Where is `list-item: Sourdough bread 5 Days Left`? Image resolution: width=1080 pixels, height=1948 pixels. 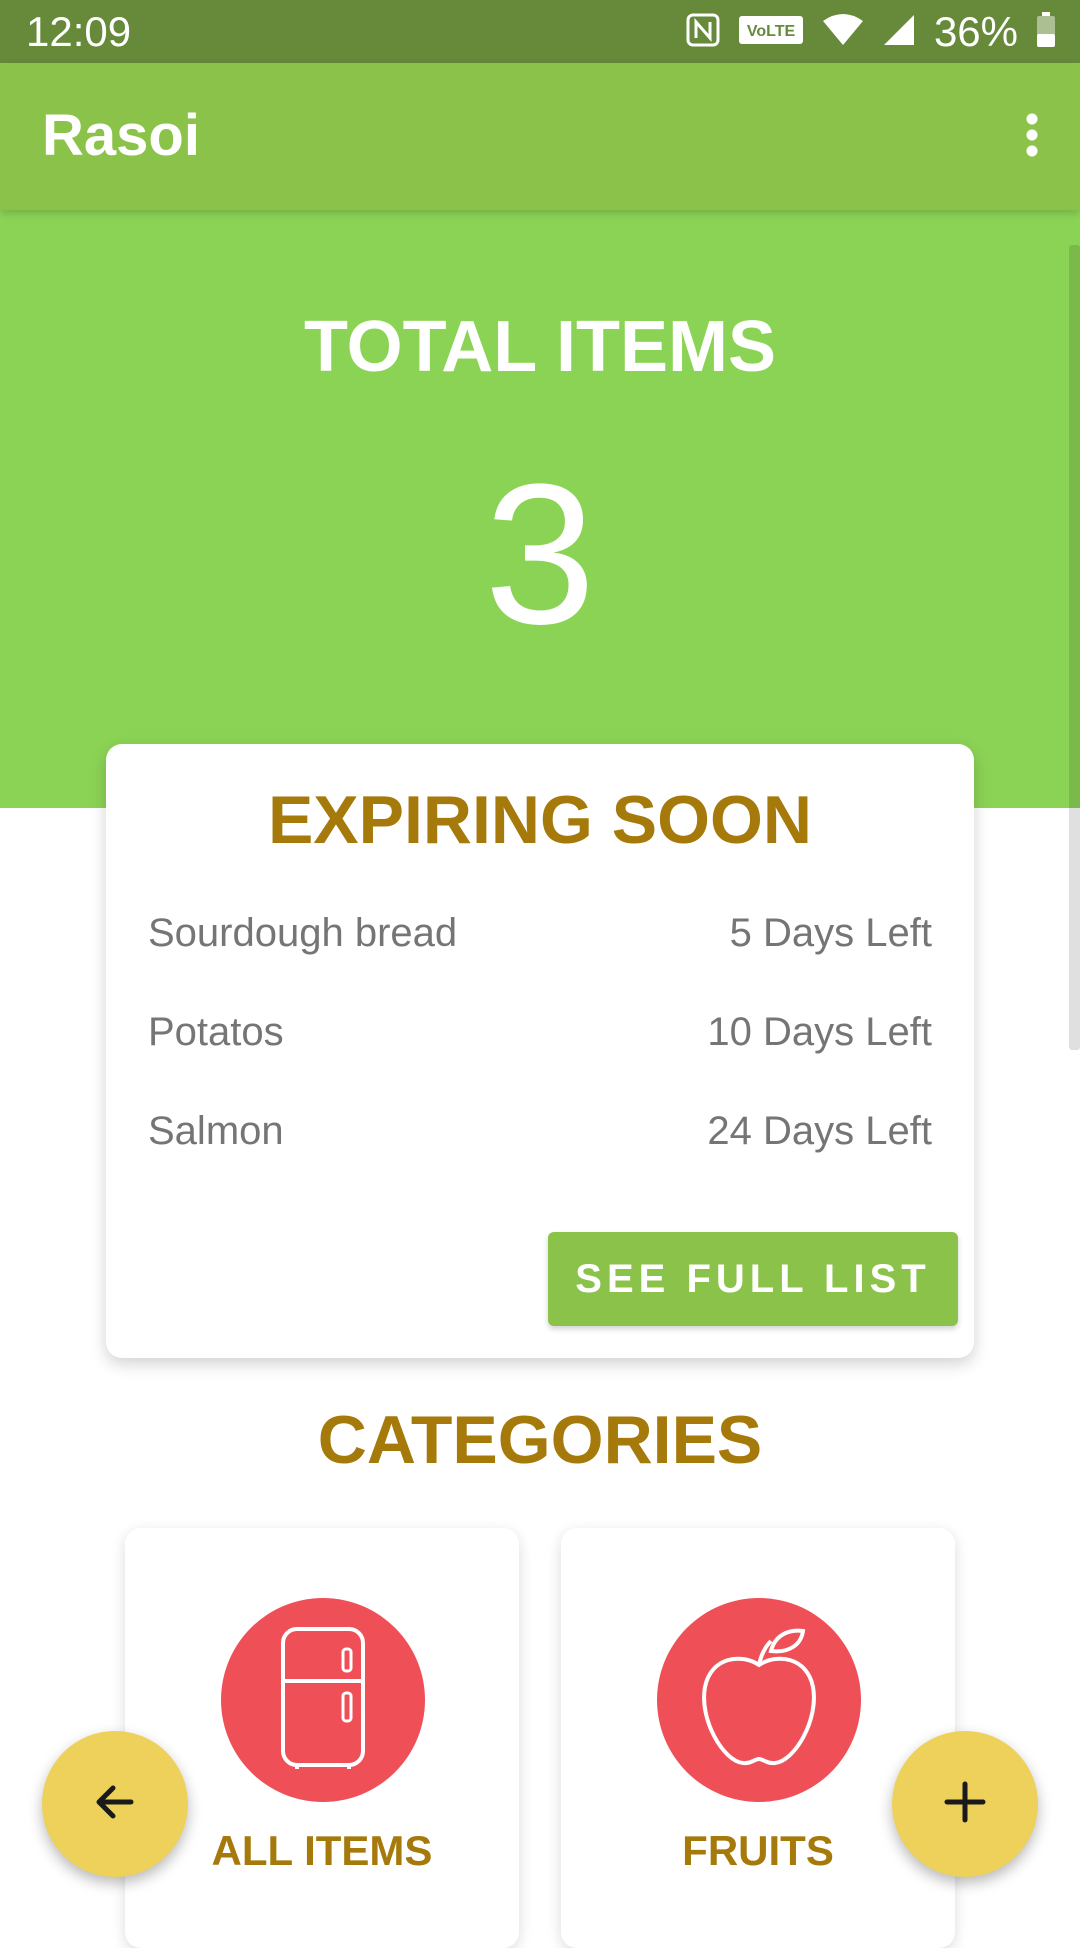 list-item: Sourdough bread 5 Days Left is located at coordinates (540, 933).